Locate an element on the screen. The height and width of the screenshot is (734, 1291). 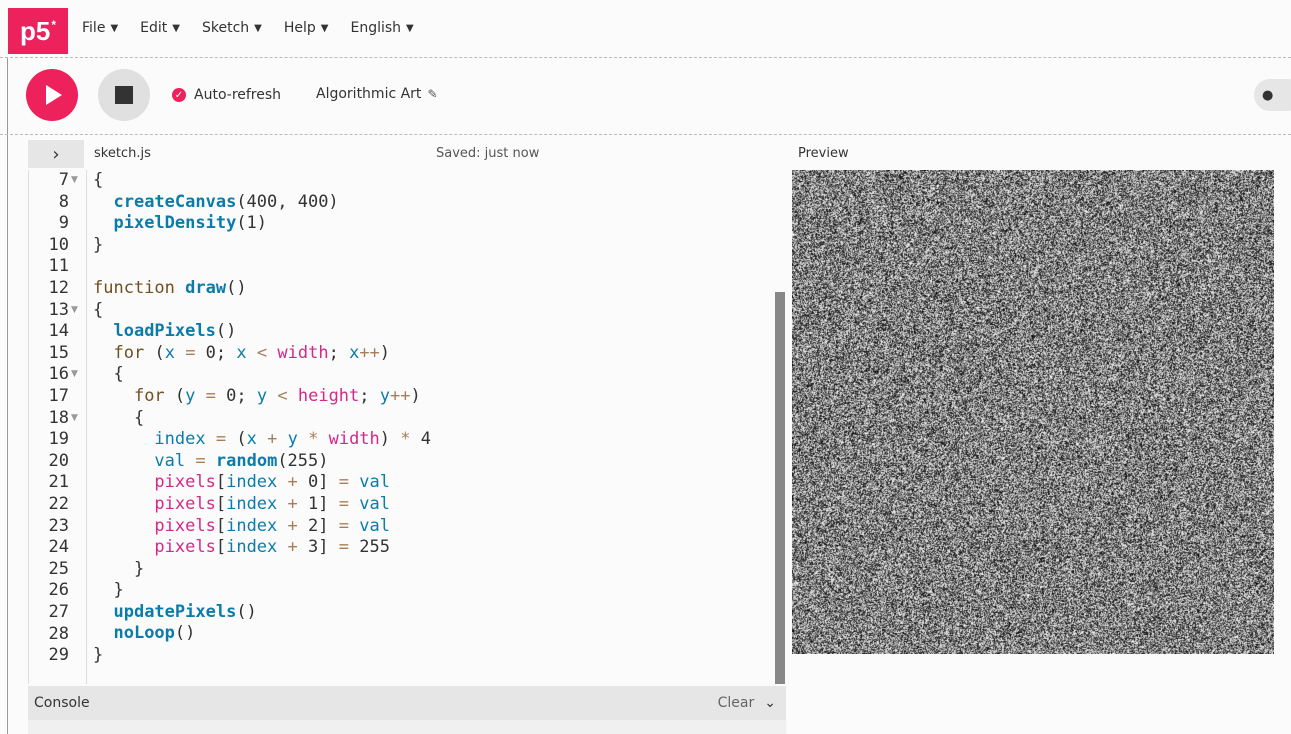
code-line: pixels[index + 2] = val is located at coordinates (262, 527).